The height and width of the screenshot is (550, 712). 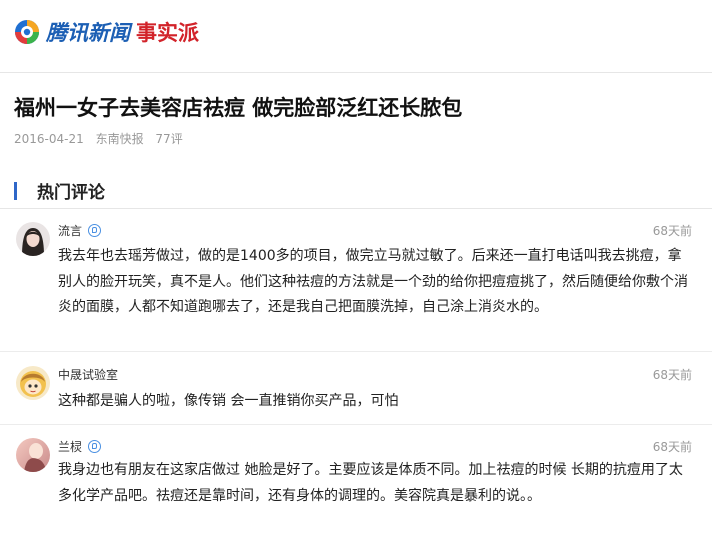 I want to click on article-meta: 2016-04-21 东南快报 77评, so click(x=102, y=138).